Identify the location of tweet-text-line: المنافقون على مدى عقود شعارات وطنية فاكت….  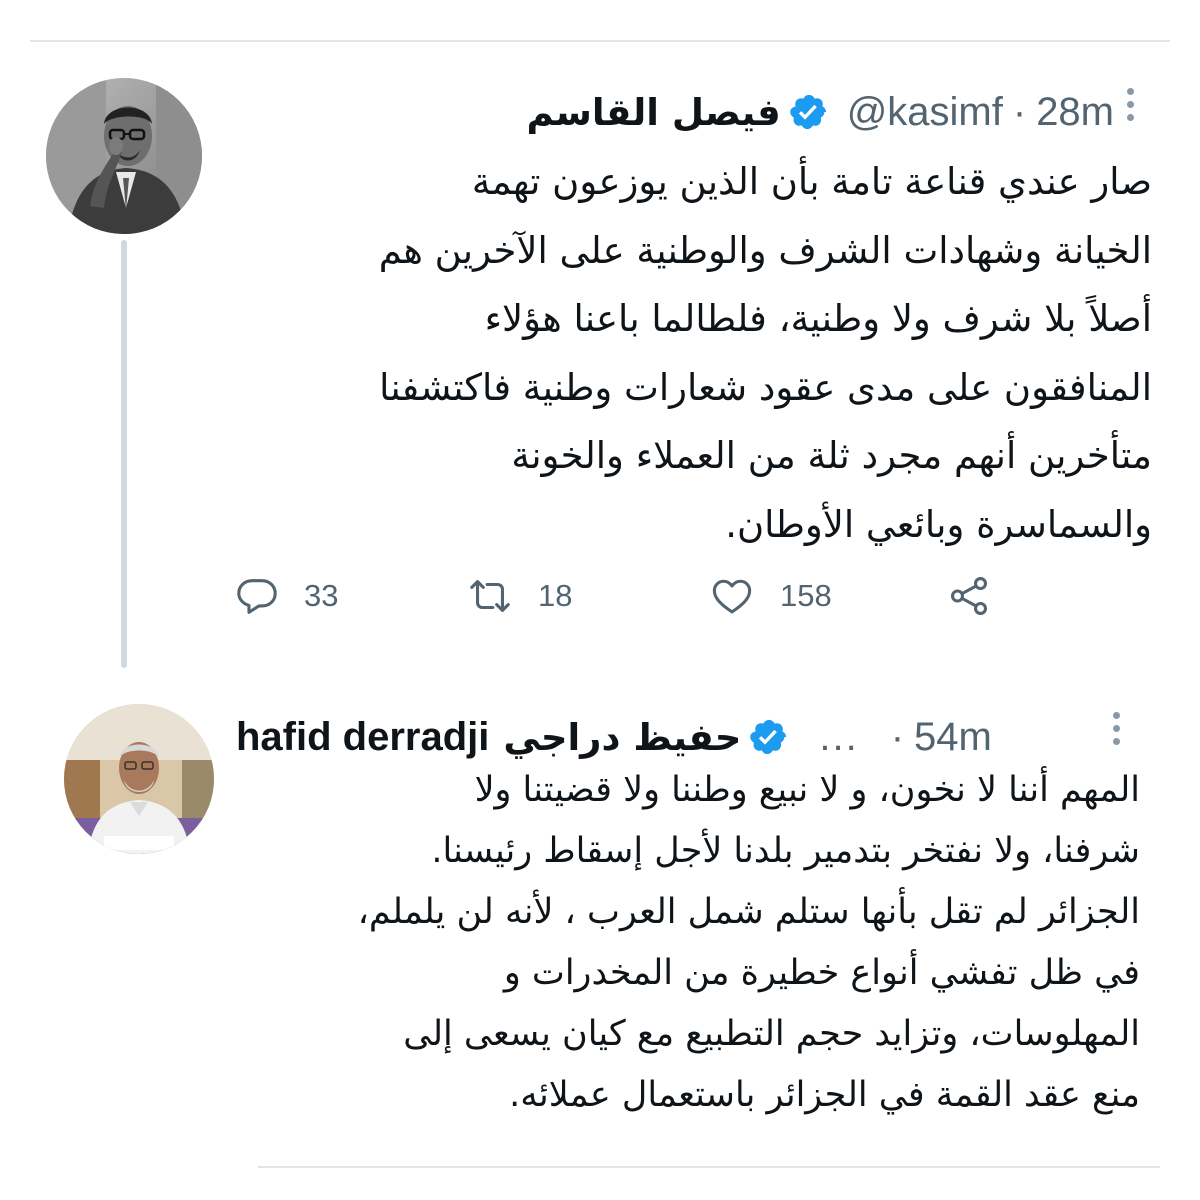
(765, 387).